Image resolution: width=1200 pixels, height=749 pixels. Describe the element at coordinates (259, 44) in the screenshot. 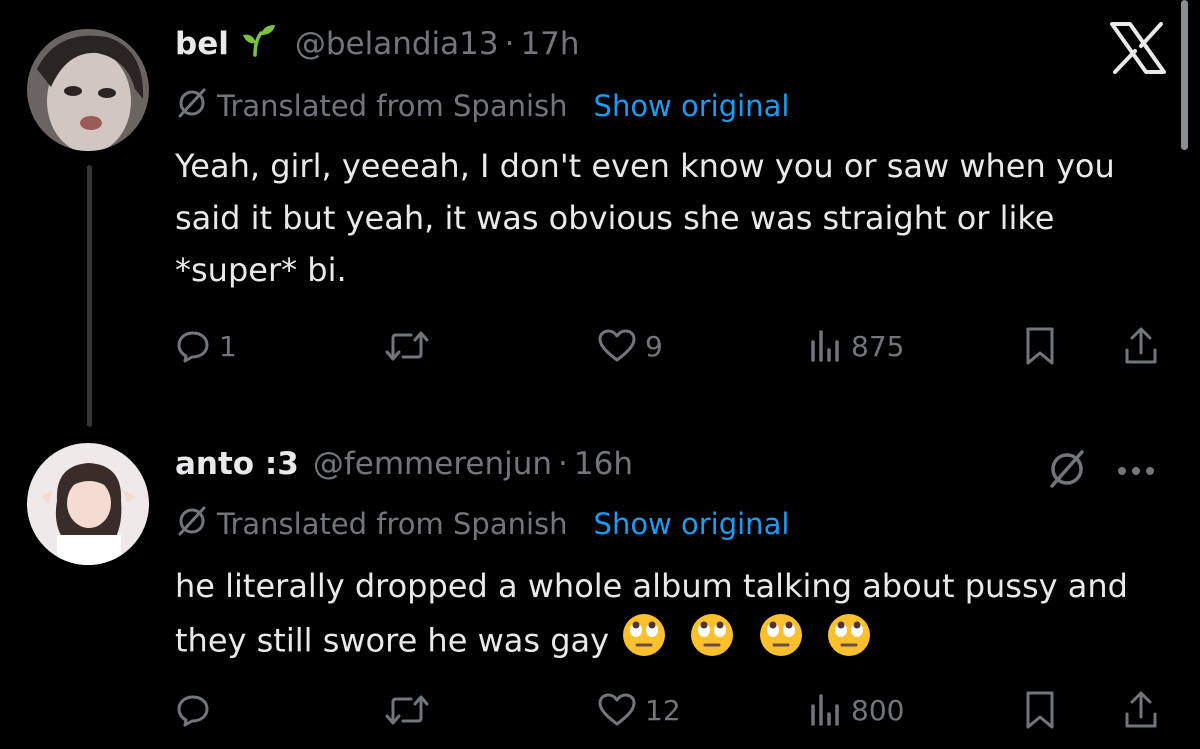

I see `sprout-icon` at that location.